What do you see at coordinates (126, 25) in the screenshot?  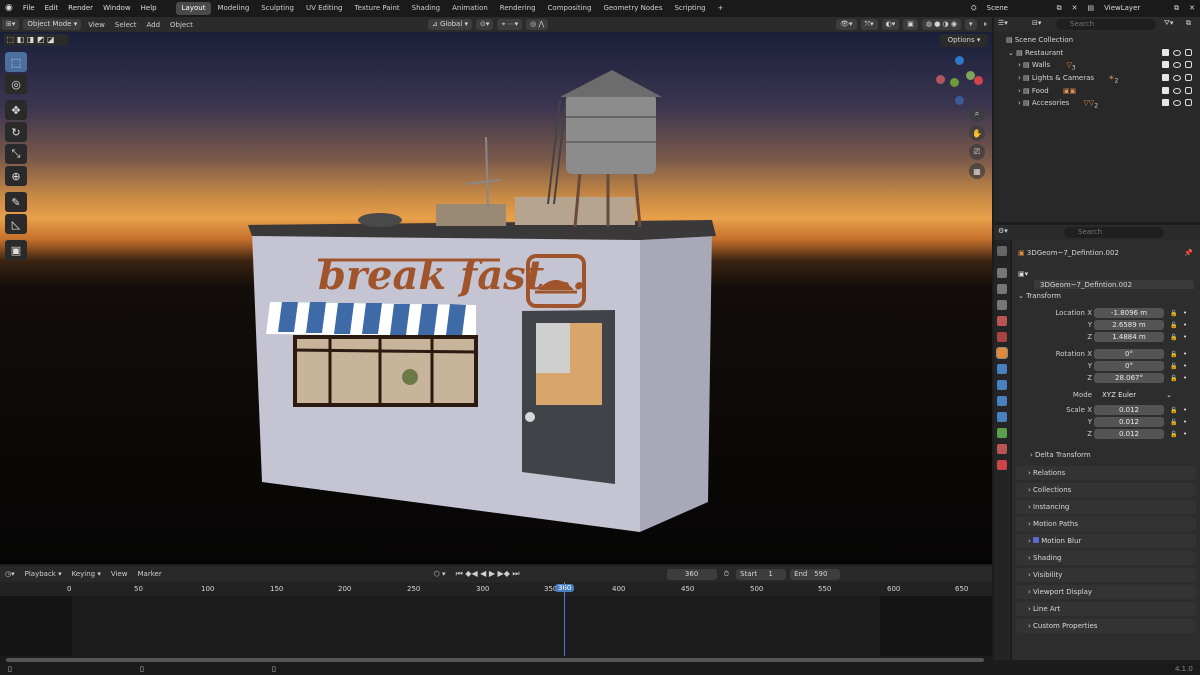 I see `menu-select: Select` at bounding box center [126, 25].